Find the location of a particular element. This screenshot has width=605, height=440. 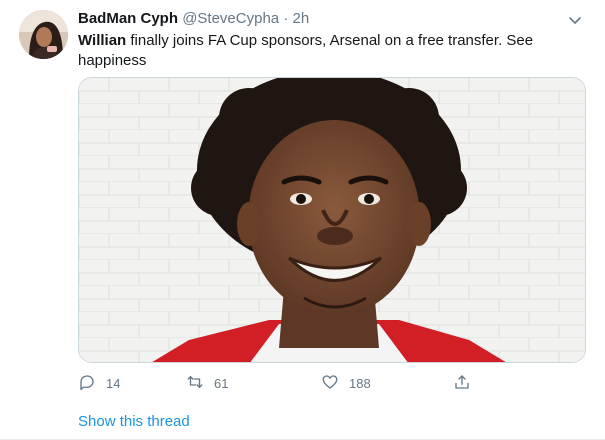

tweet-mention: Willian is located at coordinates (102, 40).